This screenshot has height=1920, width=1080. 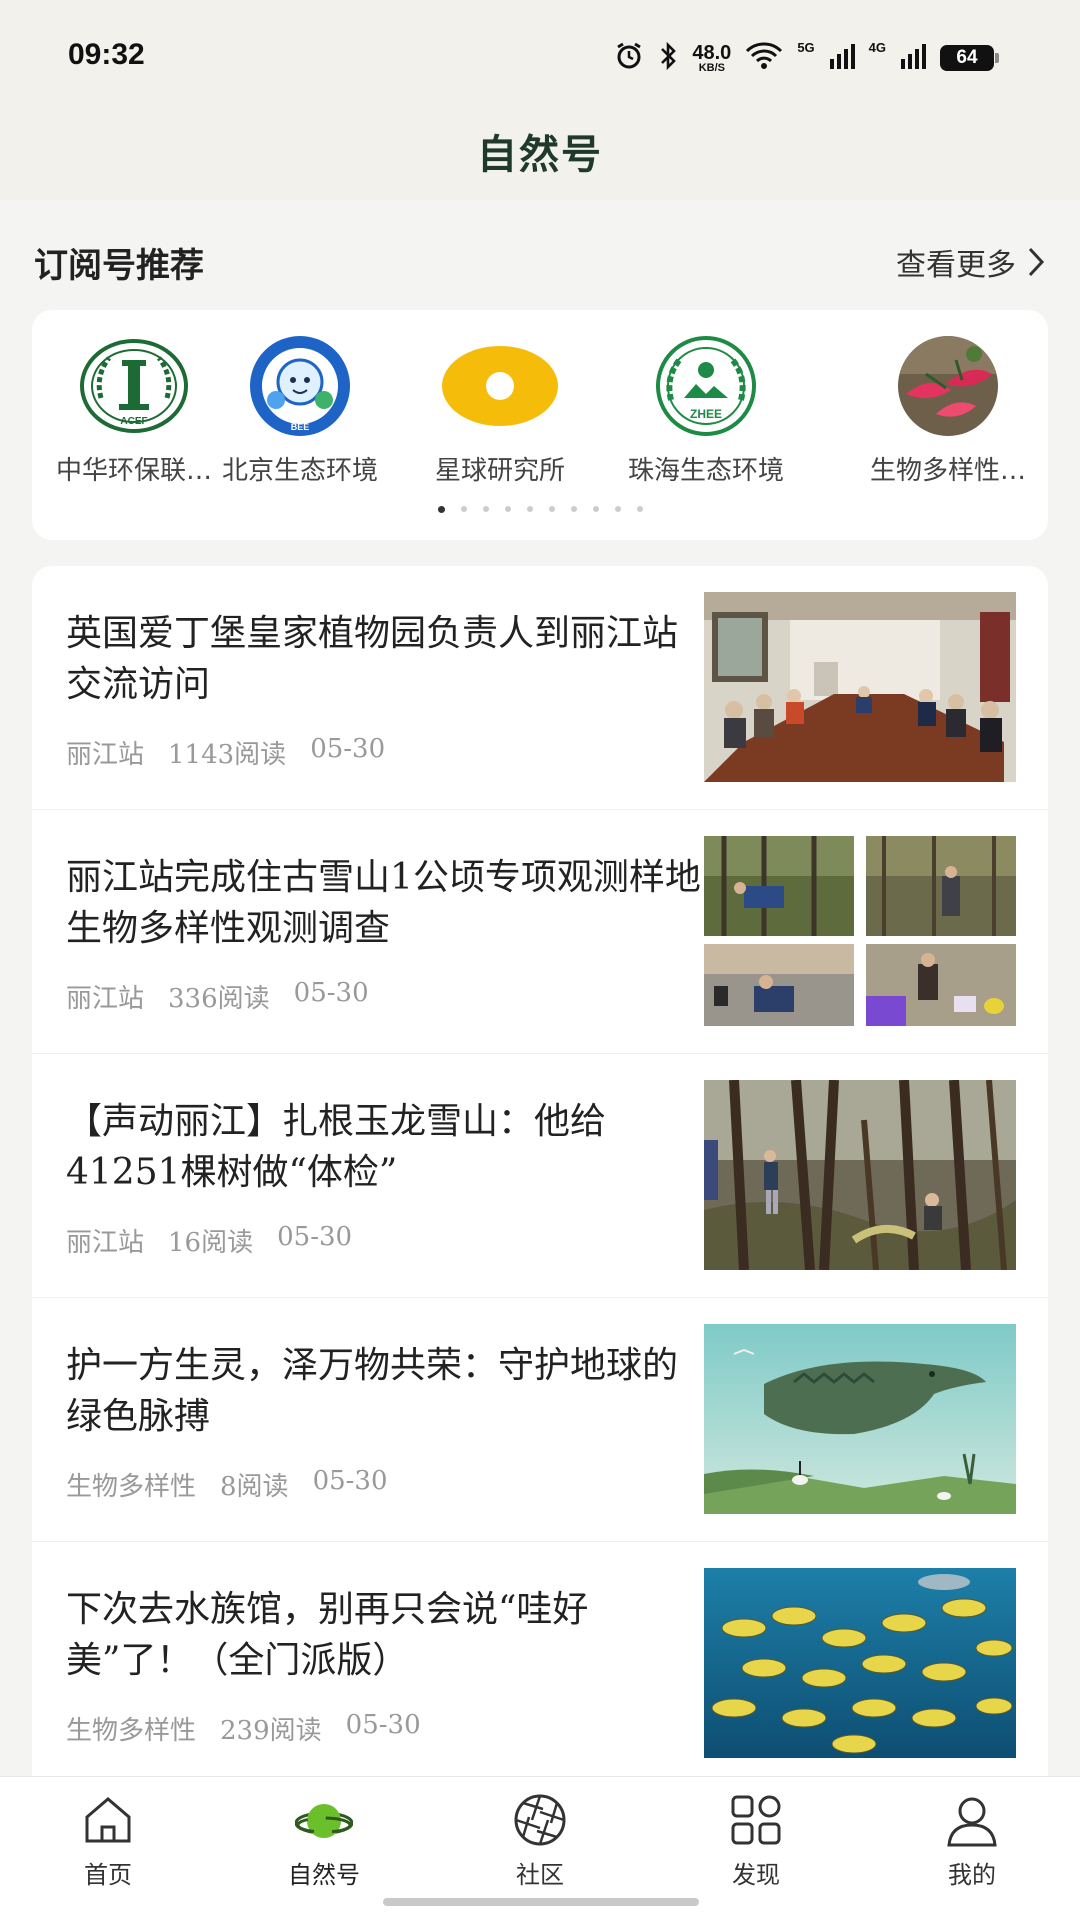 I want to click on article-title: 护一方生灵，泽万物共荣：守护地球的绿色脉搏, so click(x=372, y=1391).